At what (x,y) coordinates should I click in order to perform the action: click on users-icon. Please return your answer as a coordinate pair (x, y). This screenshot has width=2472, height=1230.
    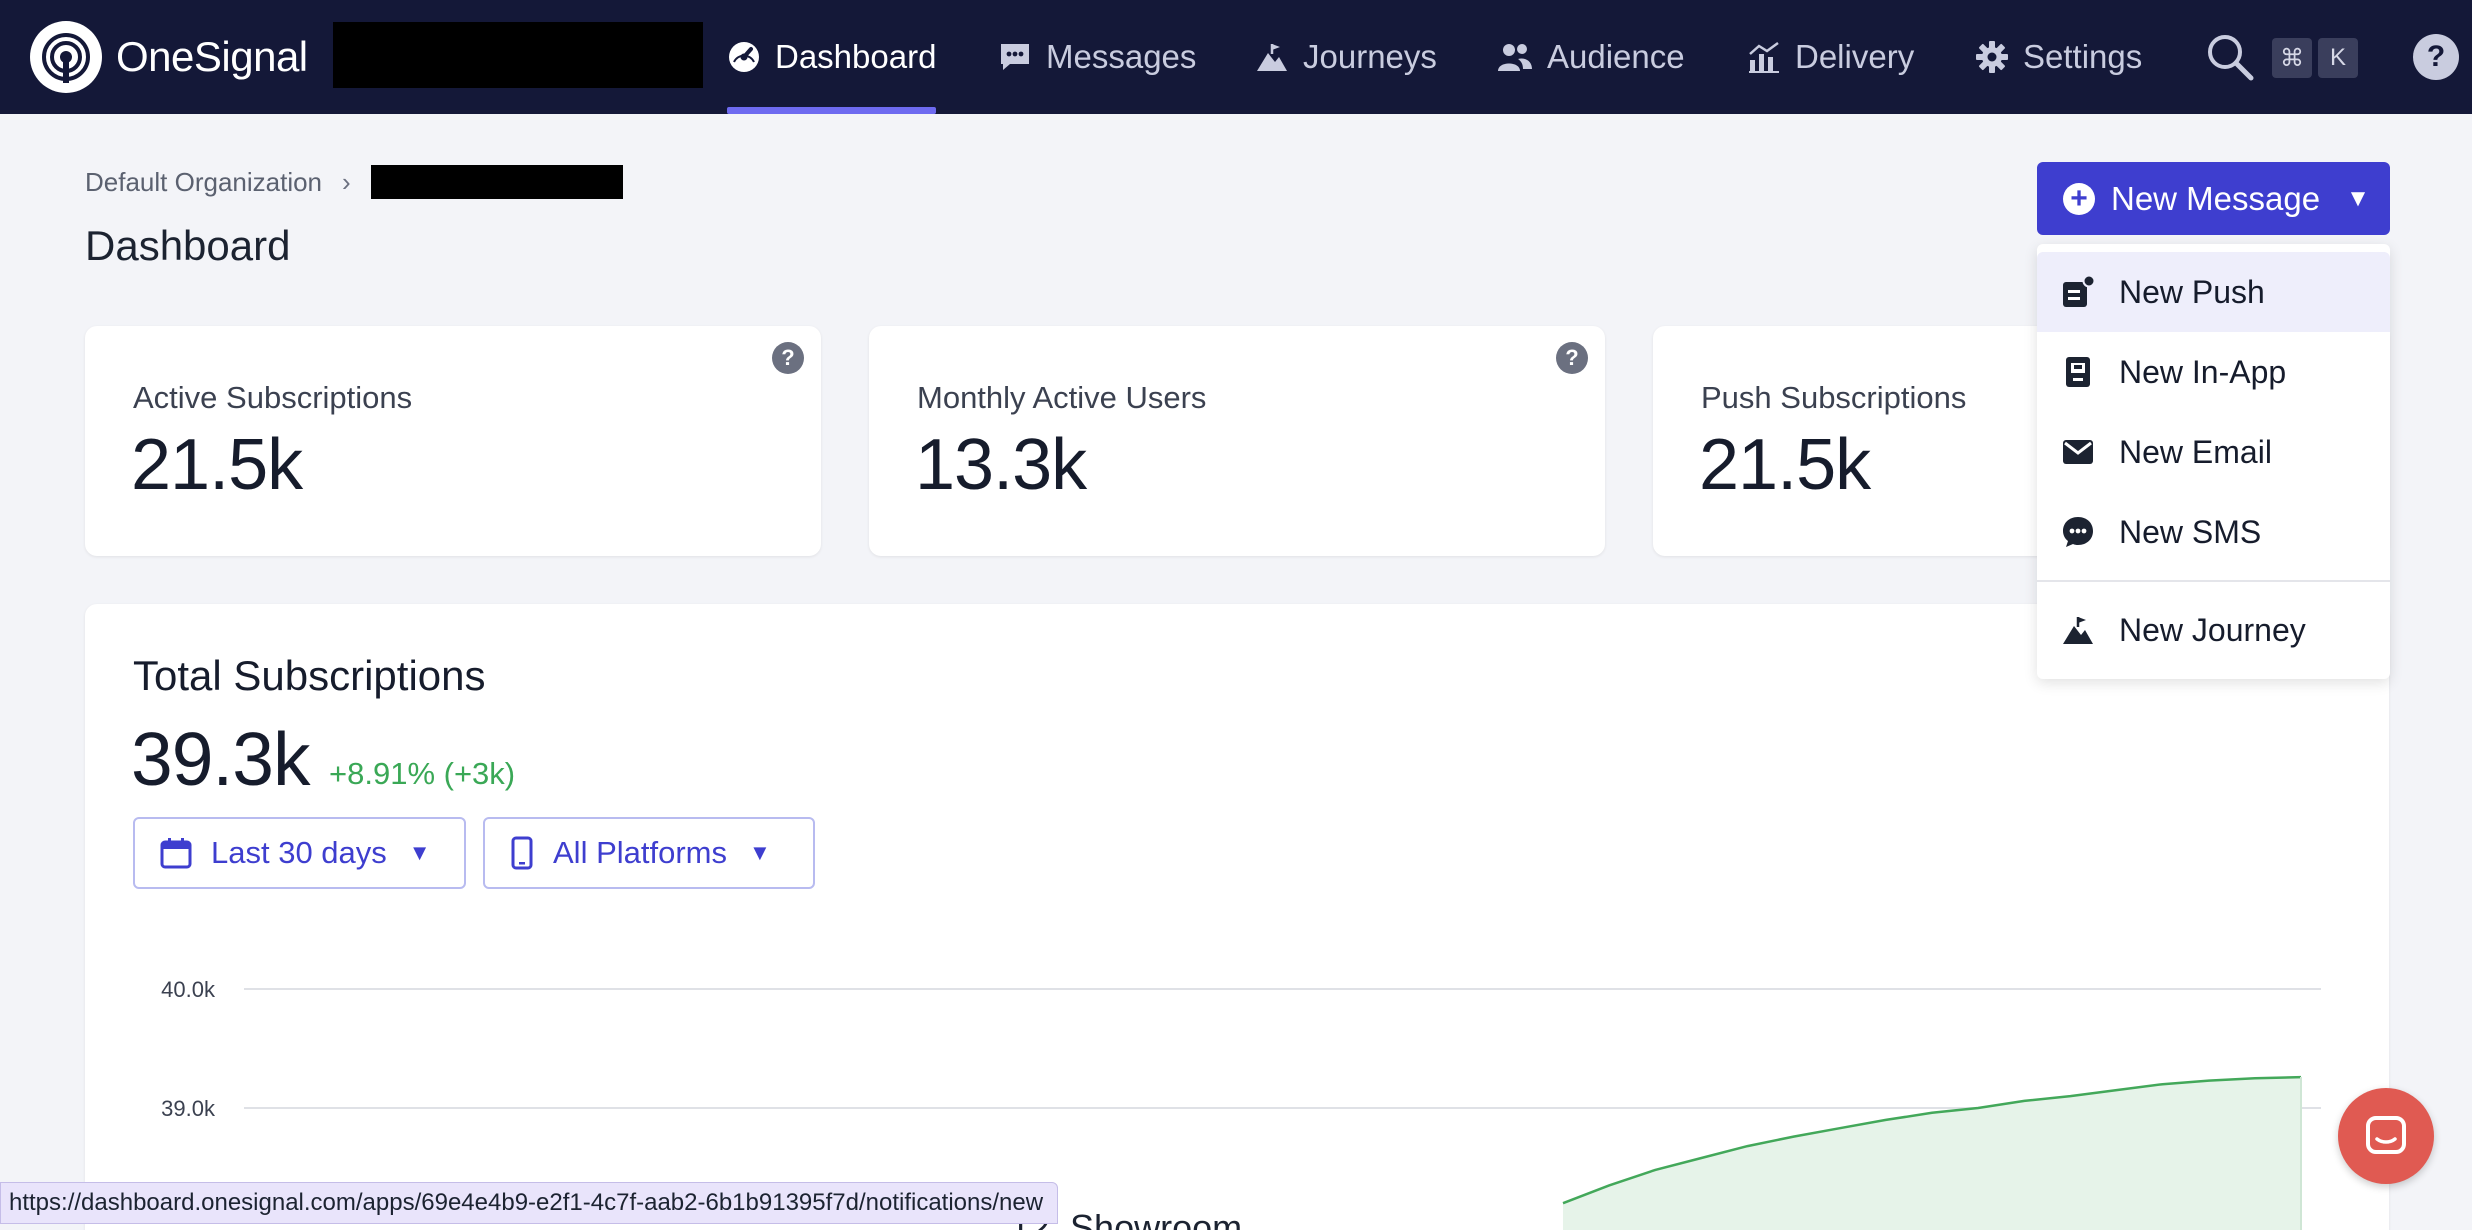
    Looking at the image, I should click on (1515, 57).